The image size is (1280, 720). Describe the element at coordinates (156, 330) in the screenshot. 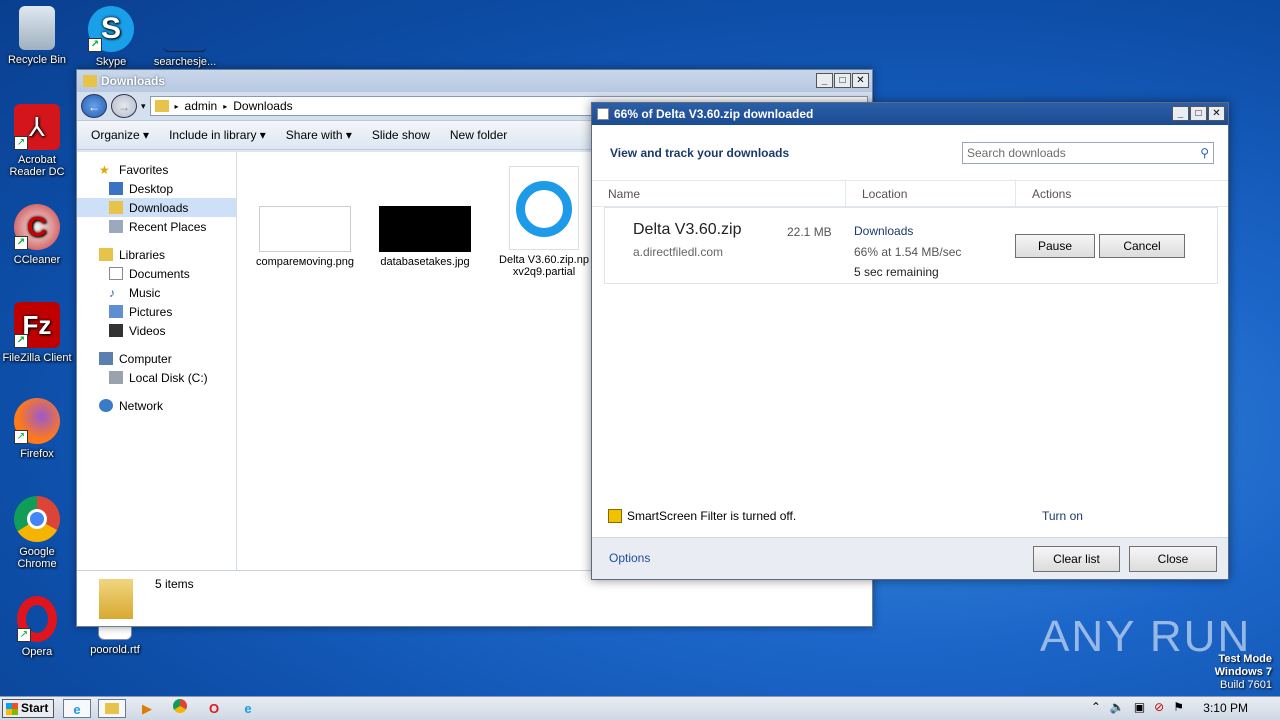

I see `nav-videos: Videos` at that location.